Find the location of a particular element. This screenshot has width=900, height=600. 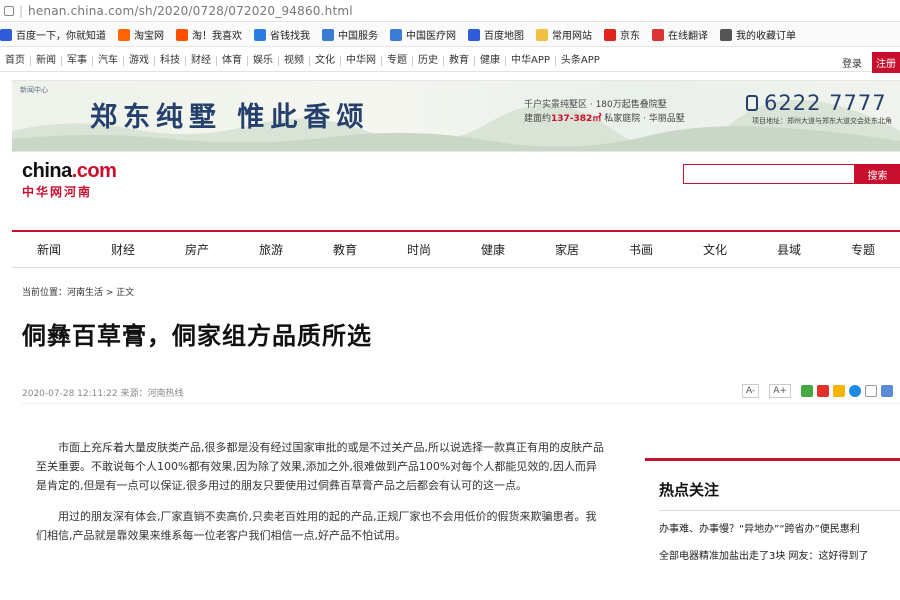

article-title: 侗彝百草膏，侗家组方品质所选 is located at coordinates (197, 336).